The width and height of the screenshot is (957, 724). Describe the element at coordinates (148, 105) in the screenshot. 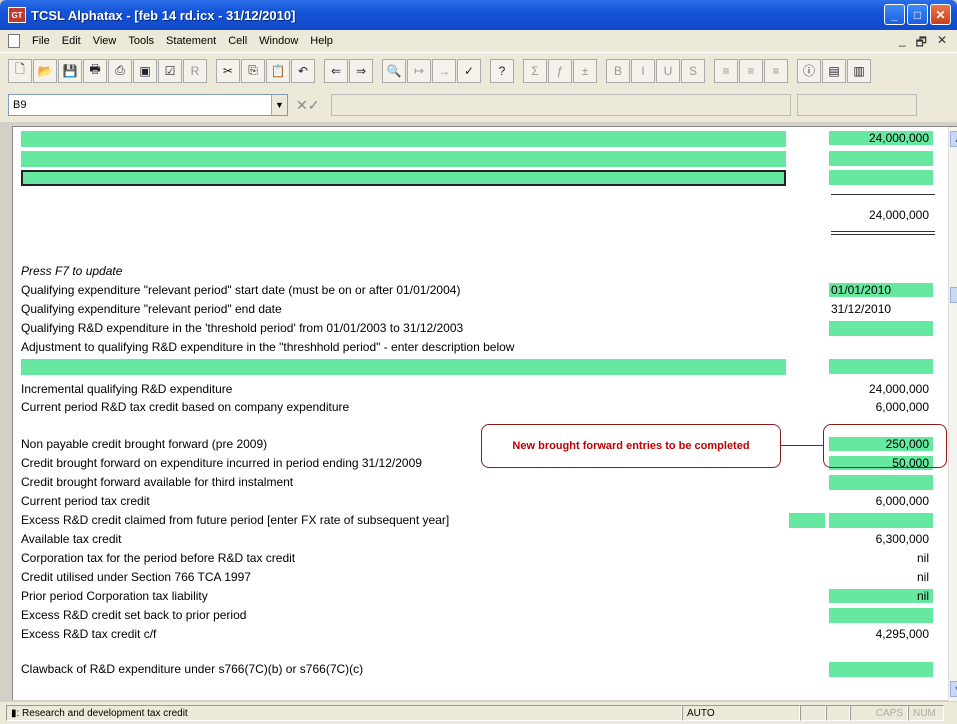

I see `cell-reference-box: B9 ▼` at that location.